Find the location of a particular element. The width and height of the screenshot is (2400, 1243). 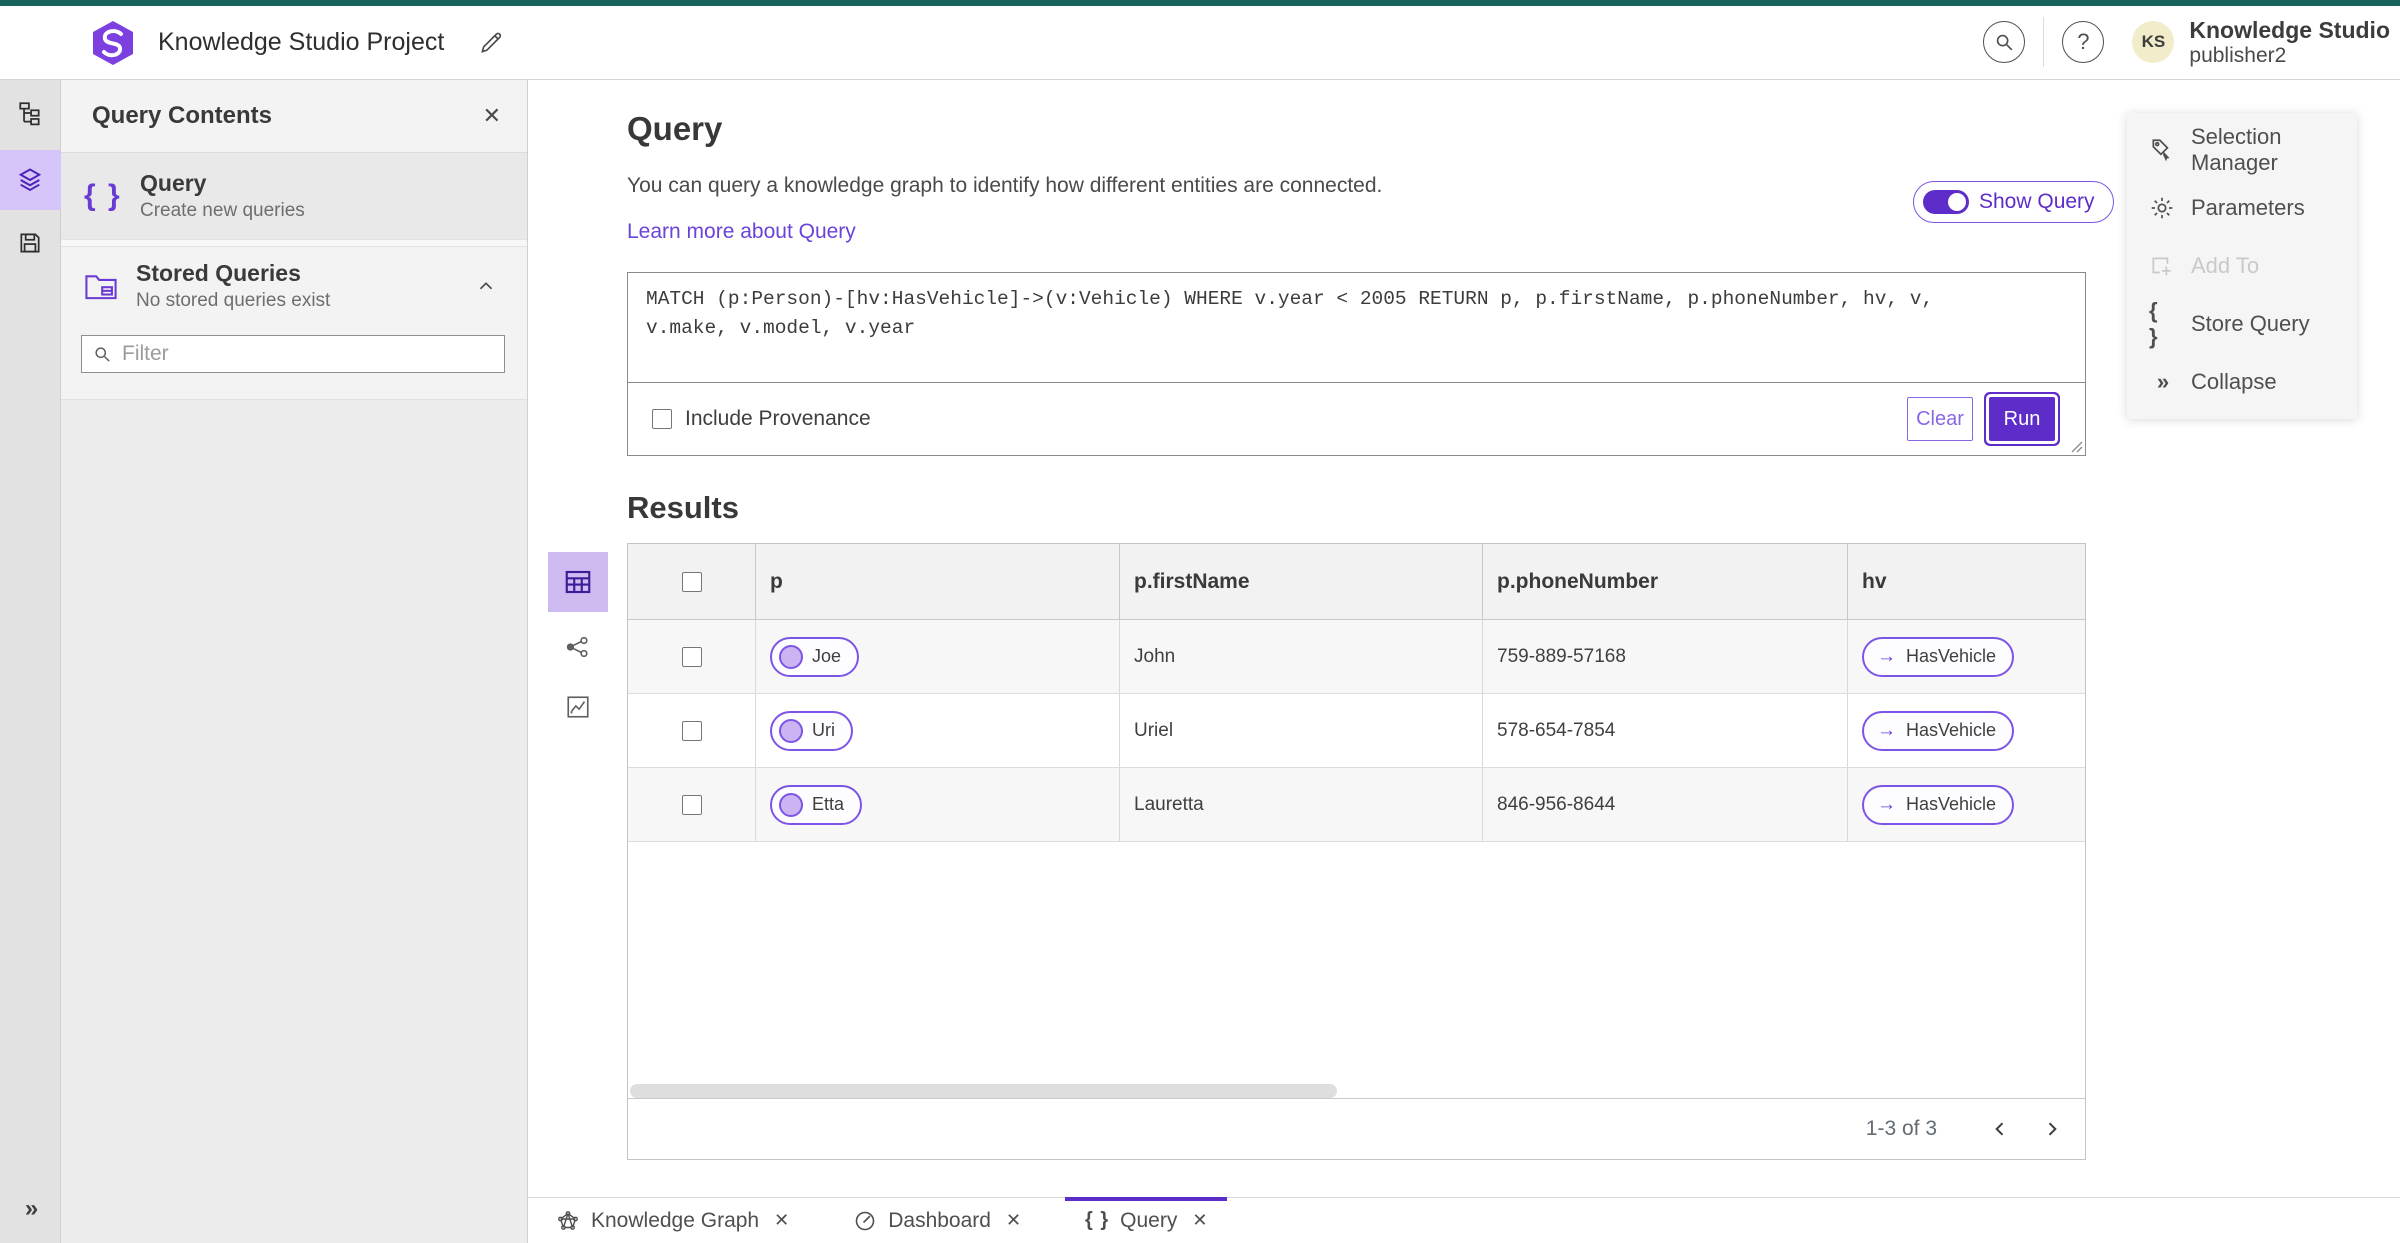

entity-label: Etta is located at coordinates (828, 804).